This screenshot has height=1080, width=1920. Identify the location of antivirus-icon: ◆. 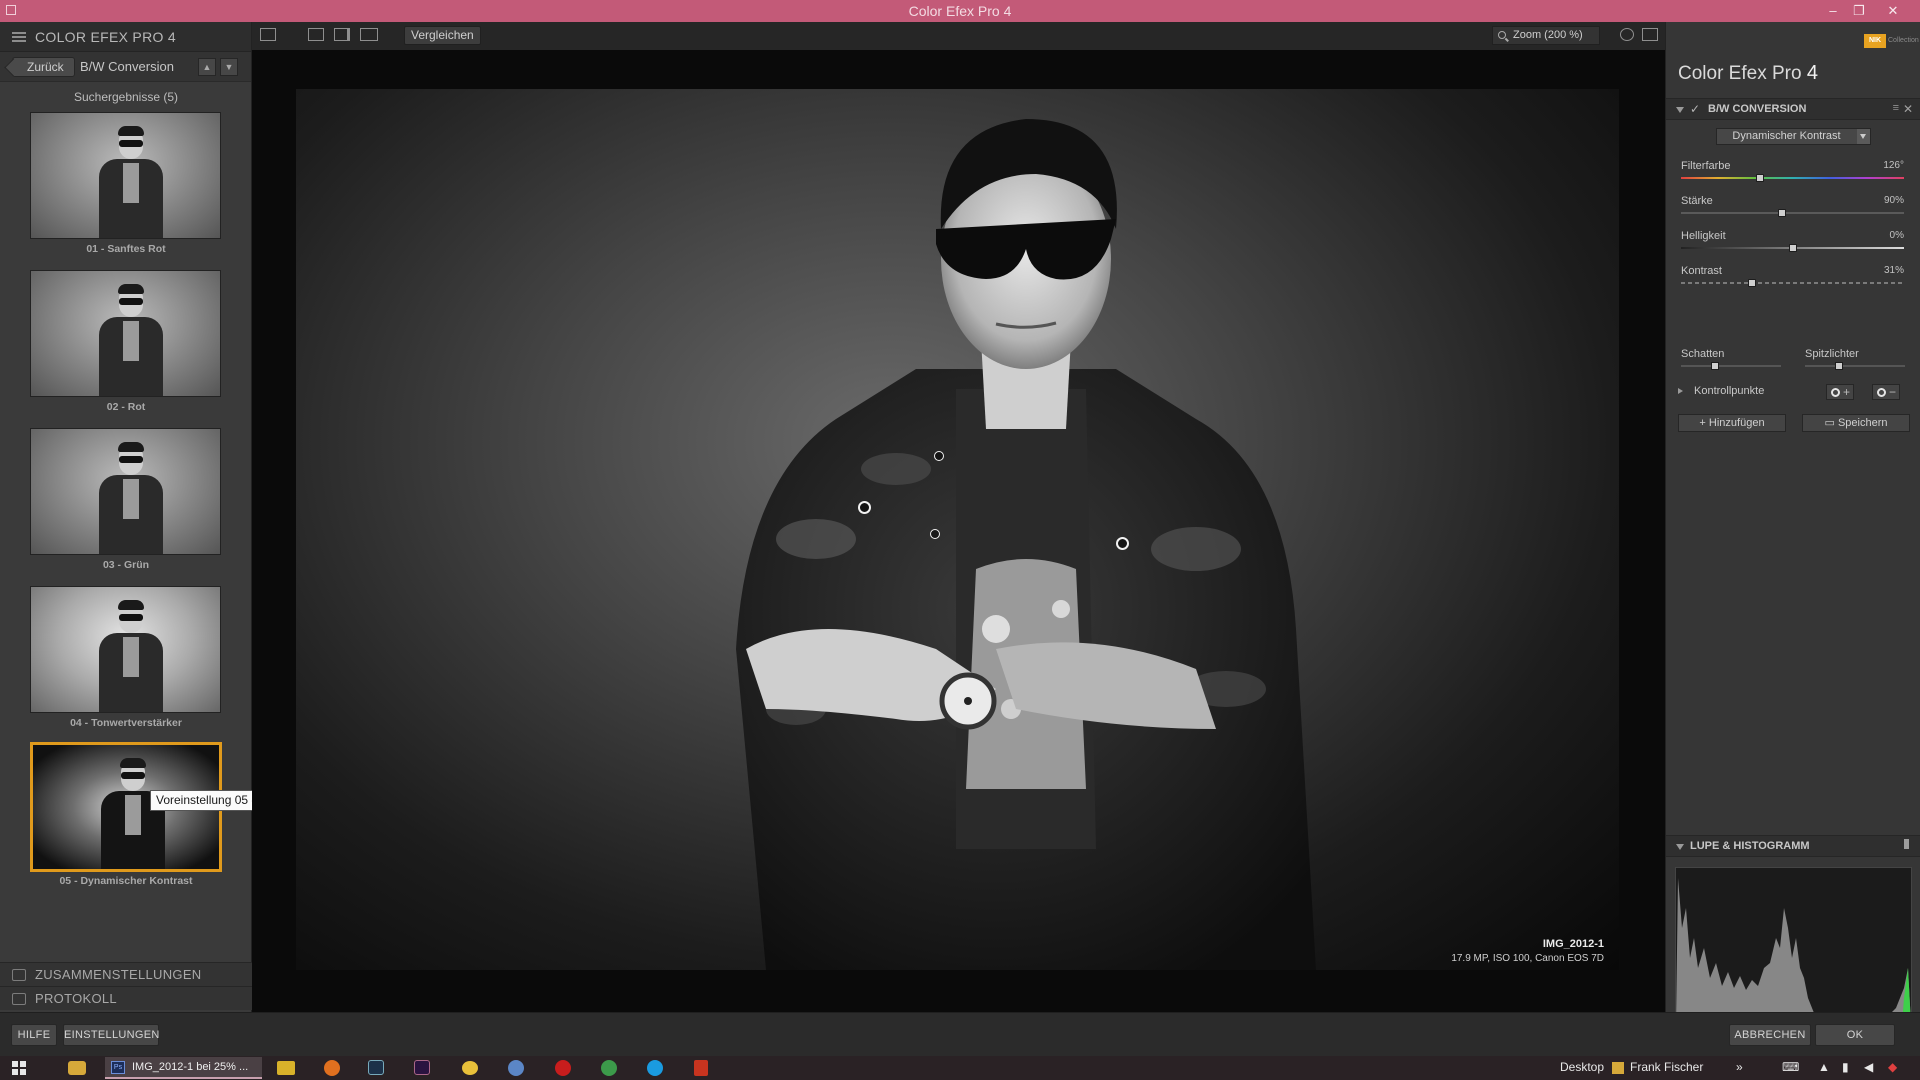
(1892, 1067).